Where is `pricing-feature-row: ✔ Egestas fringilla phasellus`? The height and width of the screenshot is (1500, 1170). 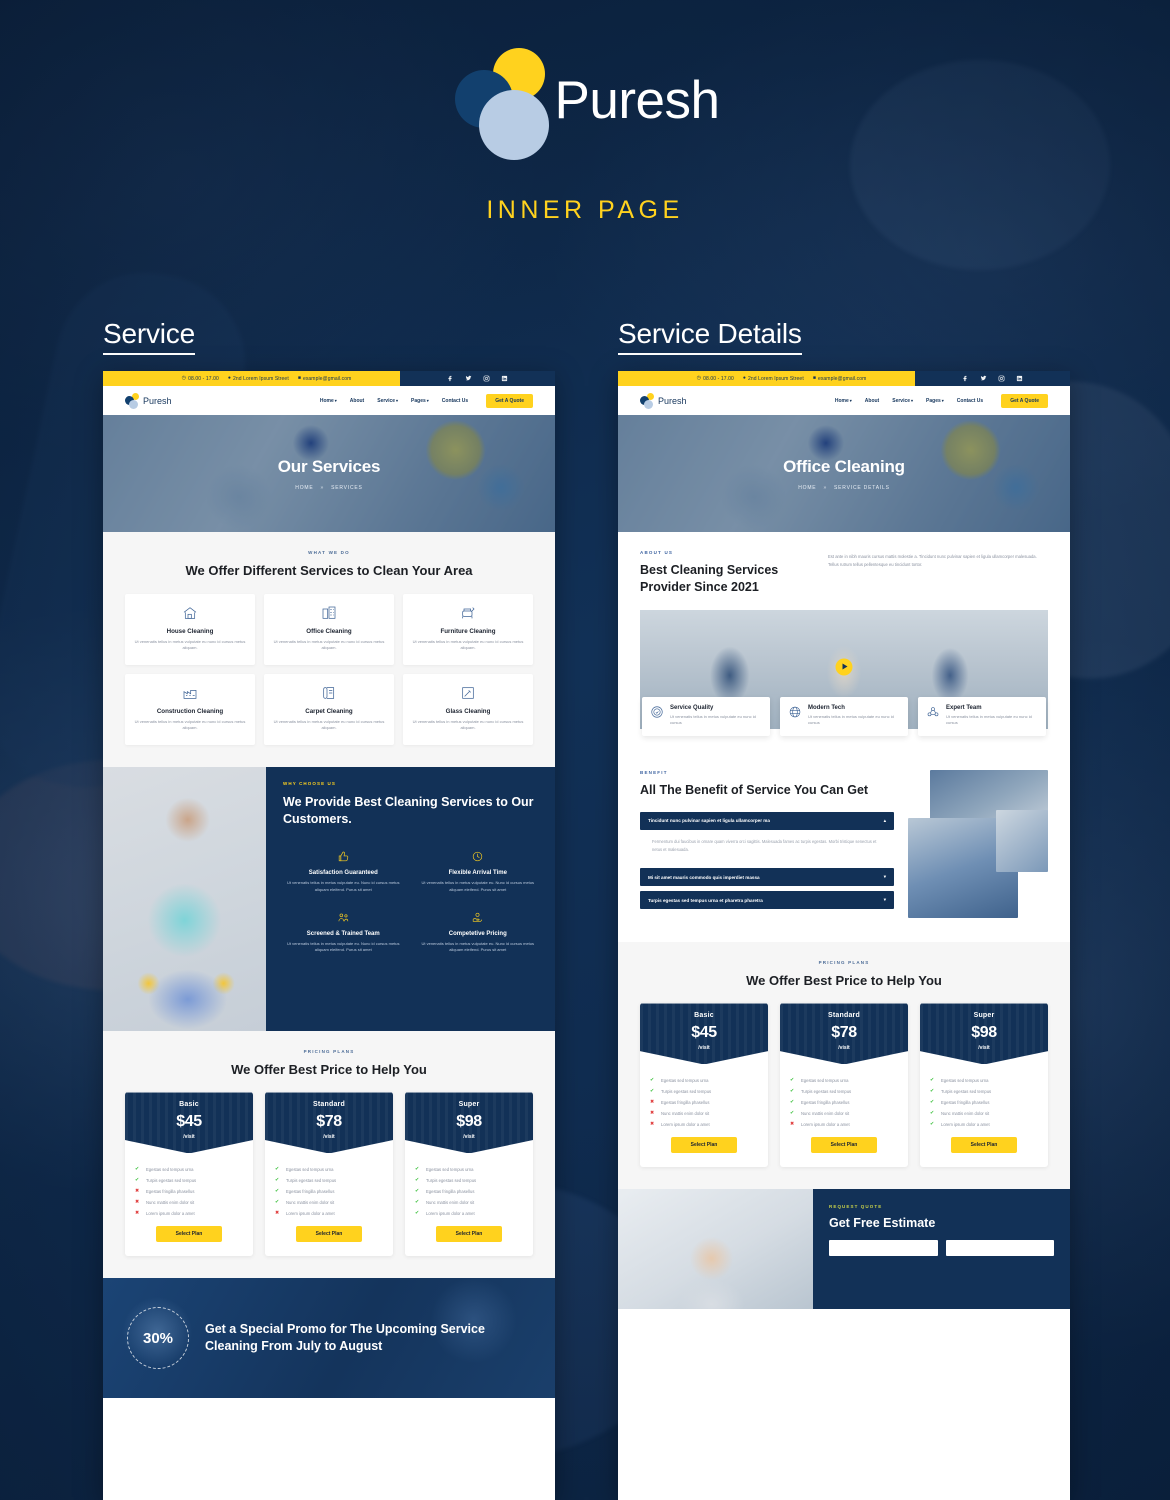 pricing-feature-row: ✔ Egestas fringilla phasellus is located at coordinates (329, 1192).